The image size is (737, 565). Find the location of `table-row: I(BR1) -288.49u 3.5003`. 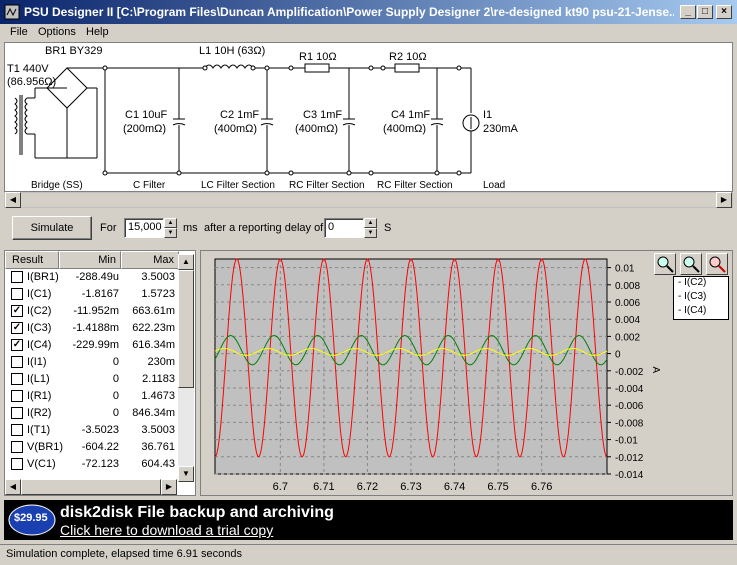

table-row: I(BR1) -288.49u 3.5003 is located at coordinates (92, 277).